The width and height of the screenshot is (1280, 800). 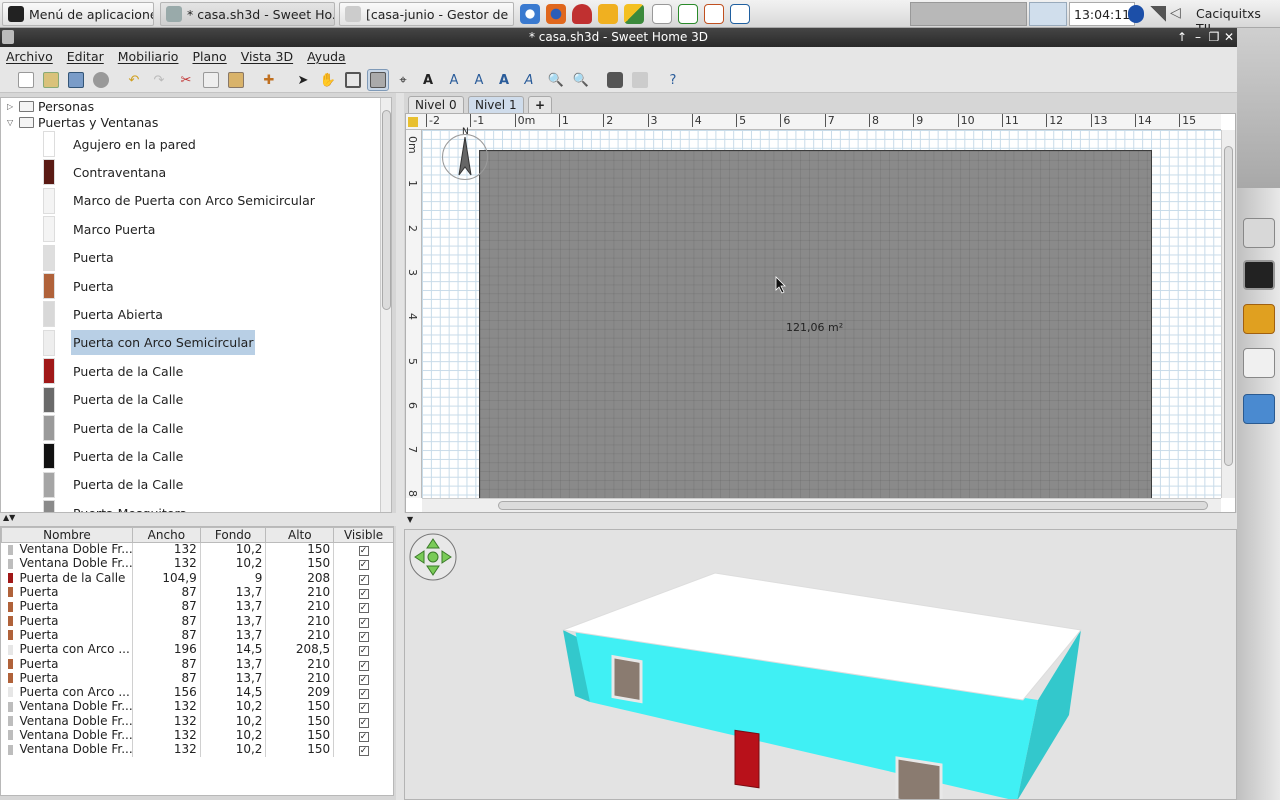 I want to click on volume-icon: ◁, so click(x=1179, y=14).